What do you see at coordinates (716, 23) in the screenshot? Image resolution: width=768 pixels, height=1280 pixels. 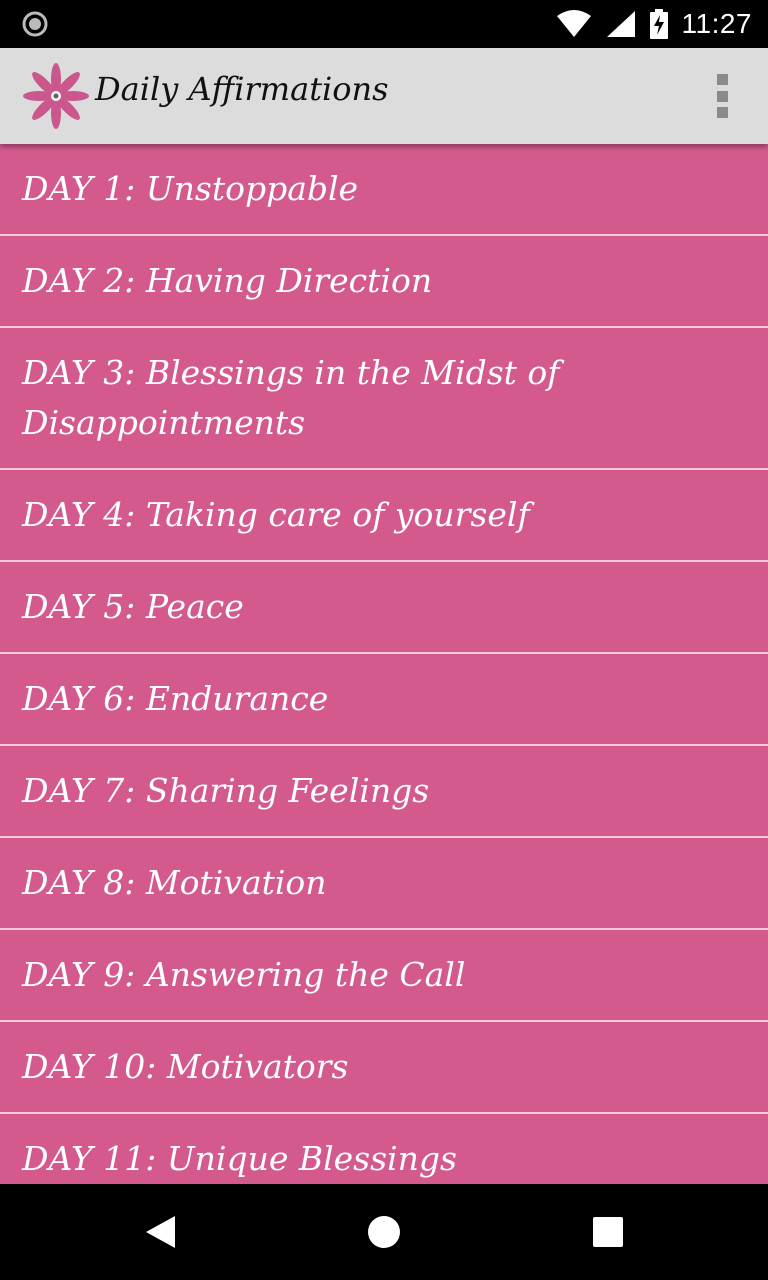 I see `status-time: 11:27` at bounding box center [716, 23].